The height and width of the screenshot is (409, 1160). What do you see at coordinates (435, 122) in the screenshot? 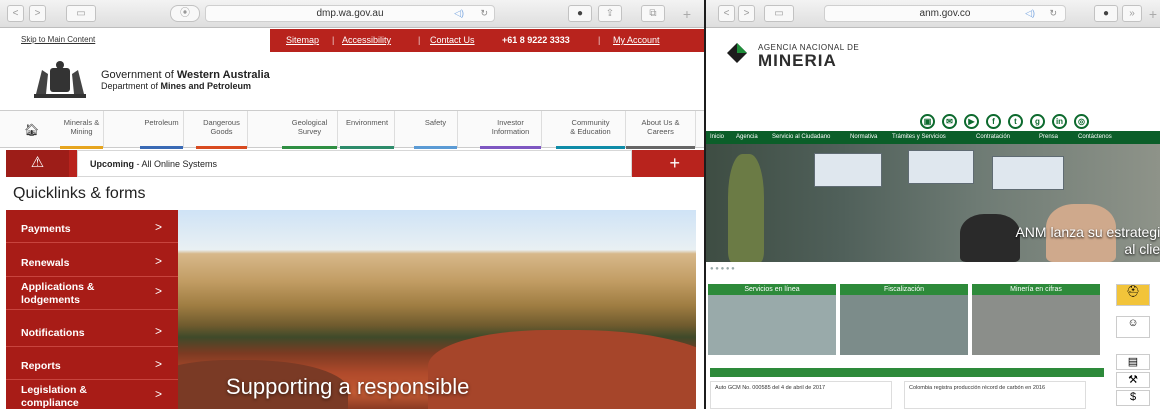
I see `nav-item-label: Safety` at bounding box center [435, 122].